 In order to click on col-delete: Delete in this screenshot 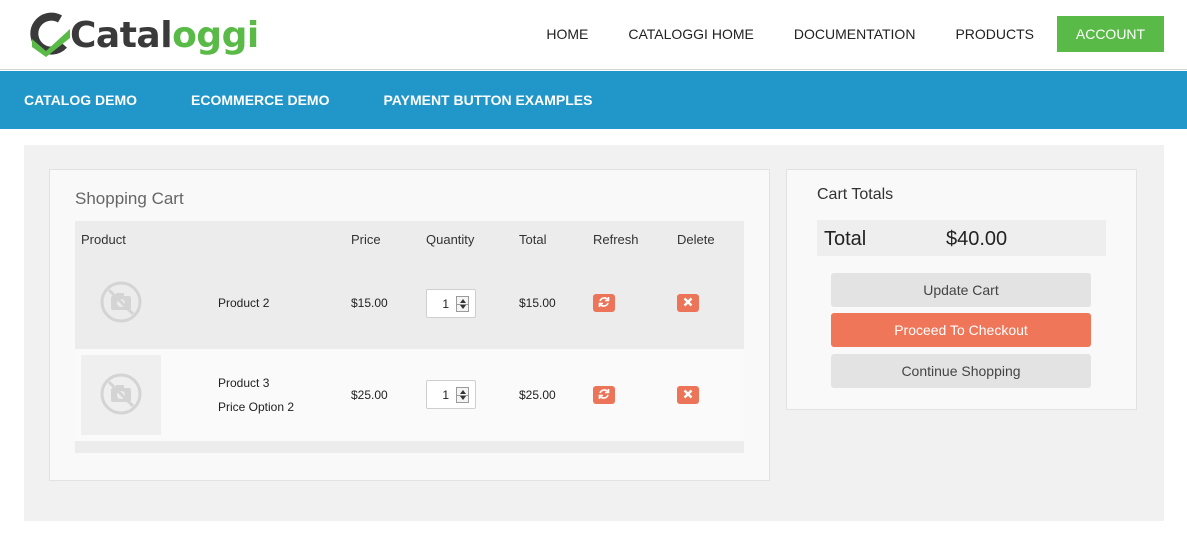, I will do `click(696, 239)`.